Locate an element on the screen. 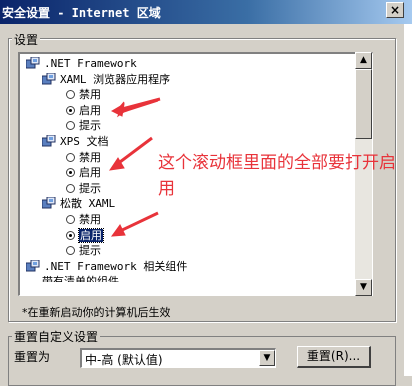 The image size is (412, 386). tree-category: 松散 XAML is located at coordinates (78, 203).